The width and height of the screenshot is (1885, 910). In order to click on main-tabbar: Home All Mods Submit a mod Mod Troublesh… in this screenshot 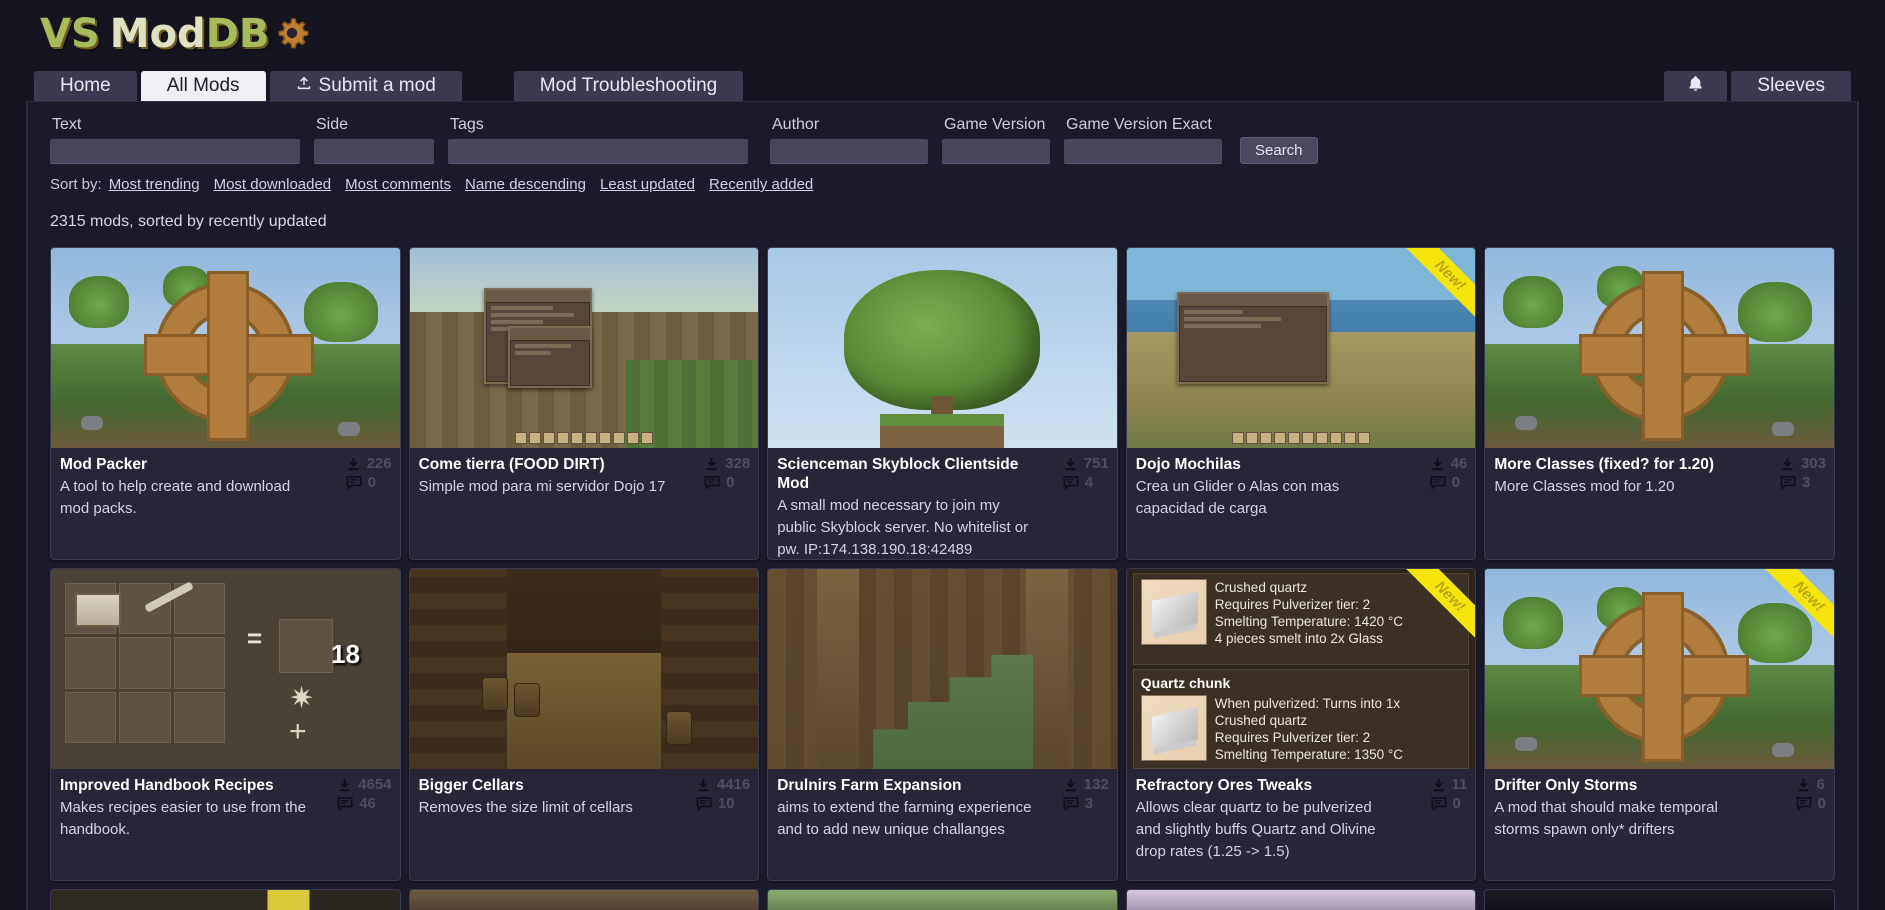, I will do `click(942, 84)`.